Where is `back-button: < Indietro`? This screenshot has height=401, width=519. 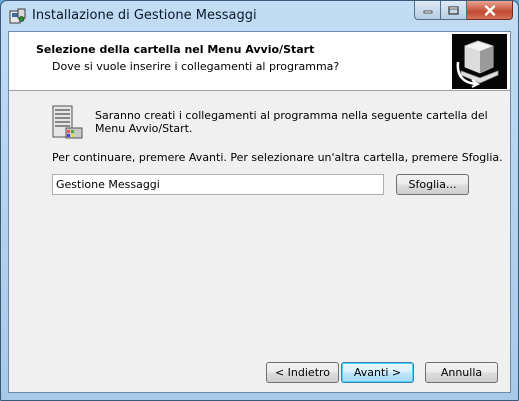
back-button: < Indietro is located at coordinates (302, 372).